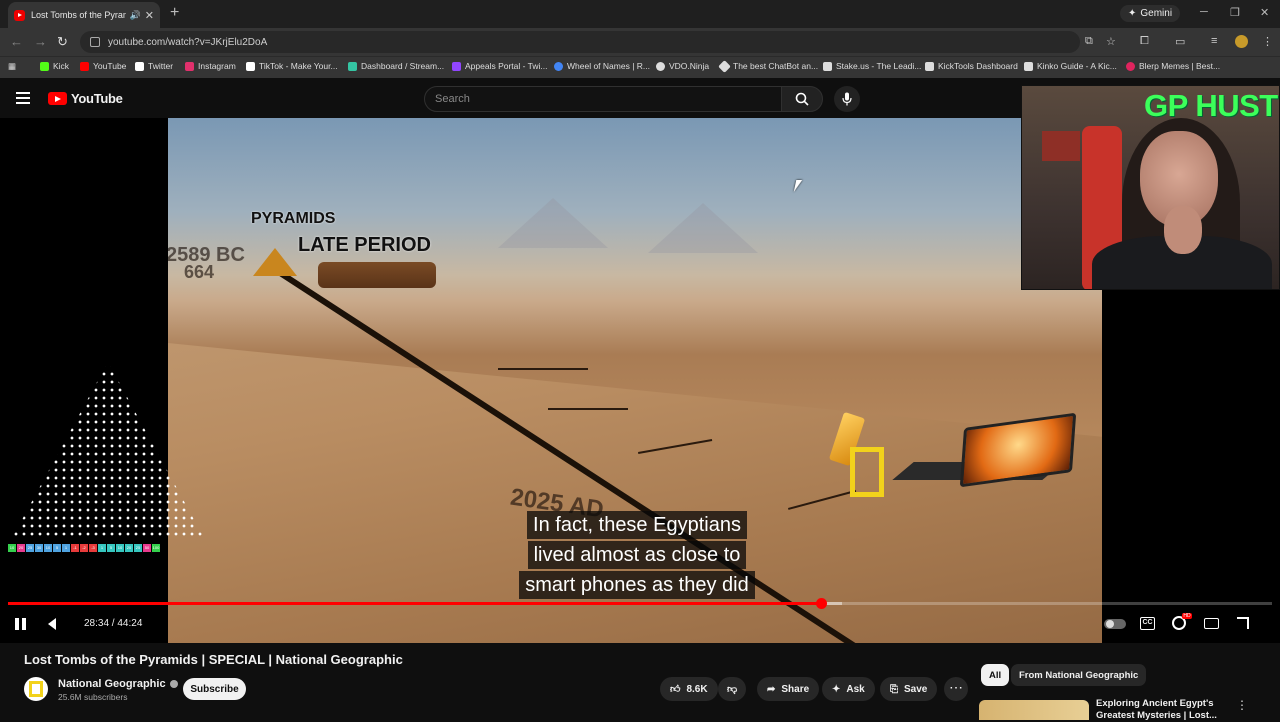  I want to click on voice-search-button, so click(847, 99).